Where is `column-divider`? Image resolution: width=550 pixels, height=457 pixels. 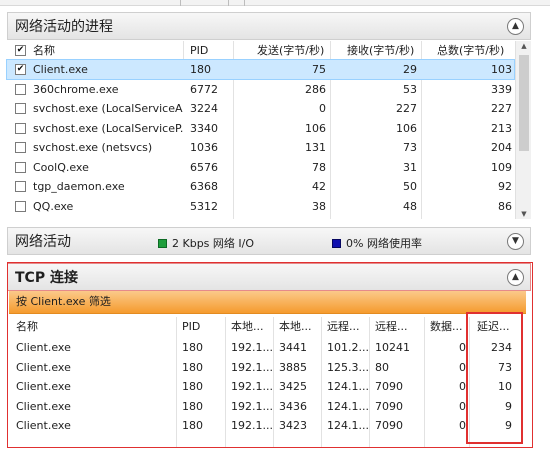 column-divider is located at coordinates (183, 50).